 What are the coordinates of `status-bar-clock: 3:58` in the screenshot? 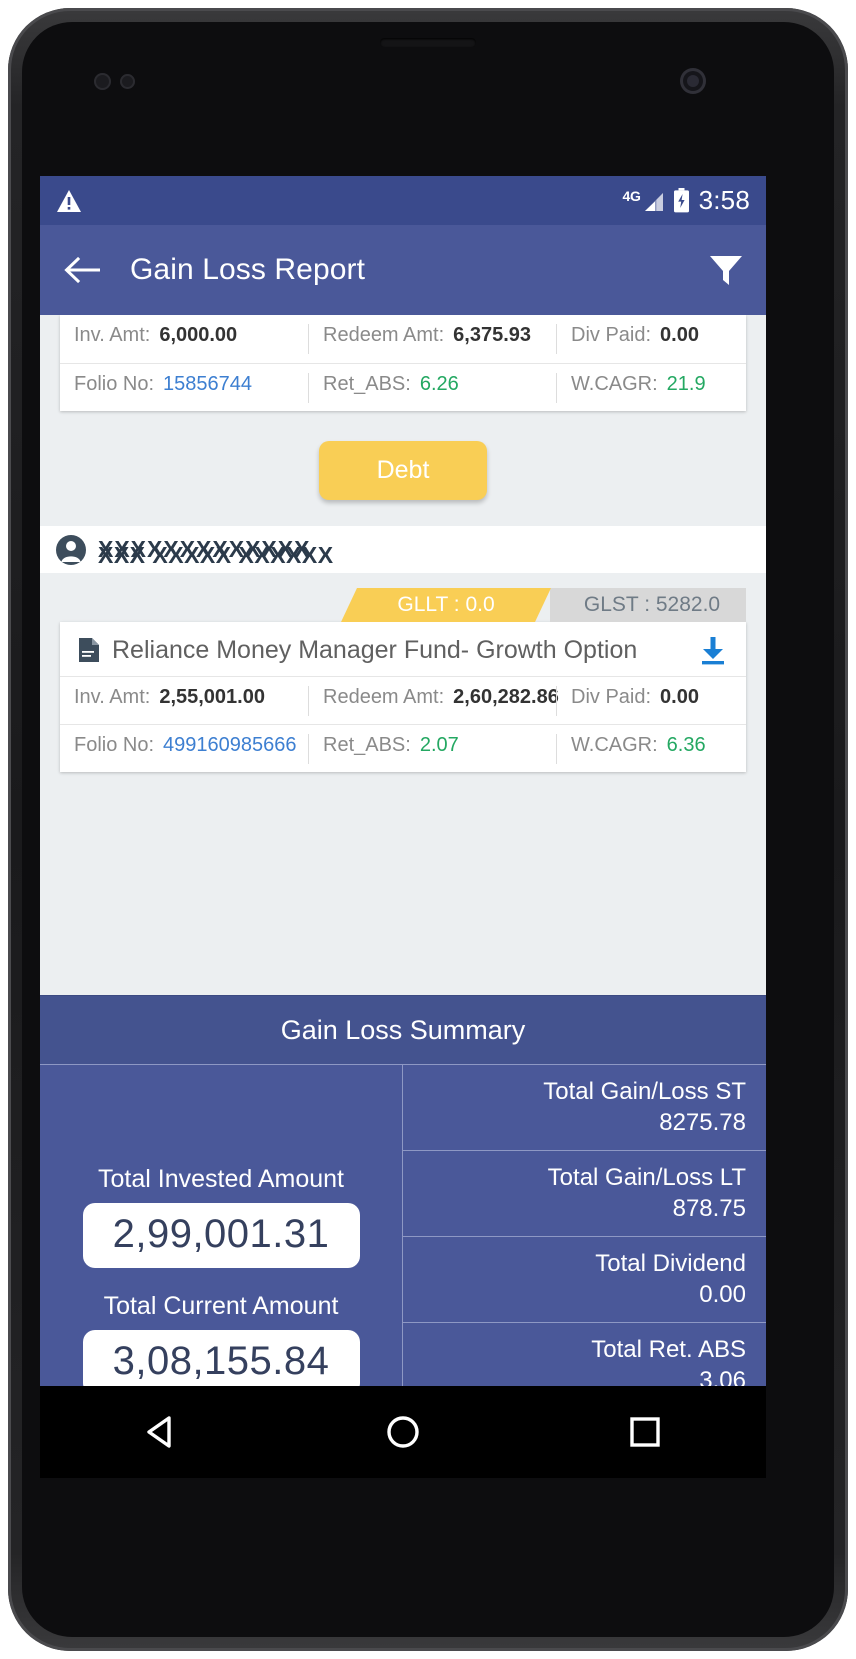 It's located at (724, 200).